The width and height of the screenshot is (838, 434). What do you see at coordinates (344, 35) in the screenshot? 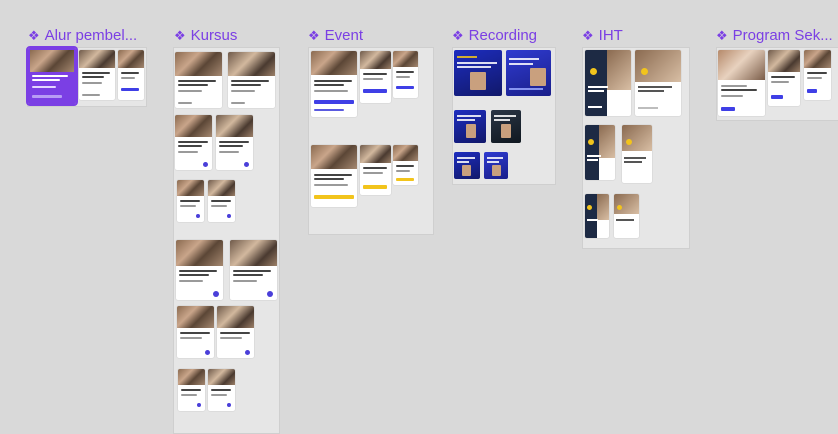
I see `section-title-label: Event` at bounding box center [344, 35].